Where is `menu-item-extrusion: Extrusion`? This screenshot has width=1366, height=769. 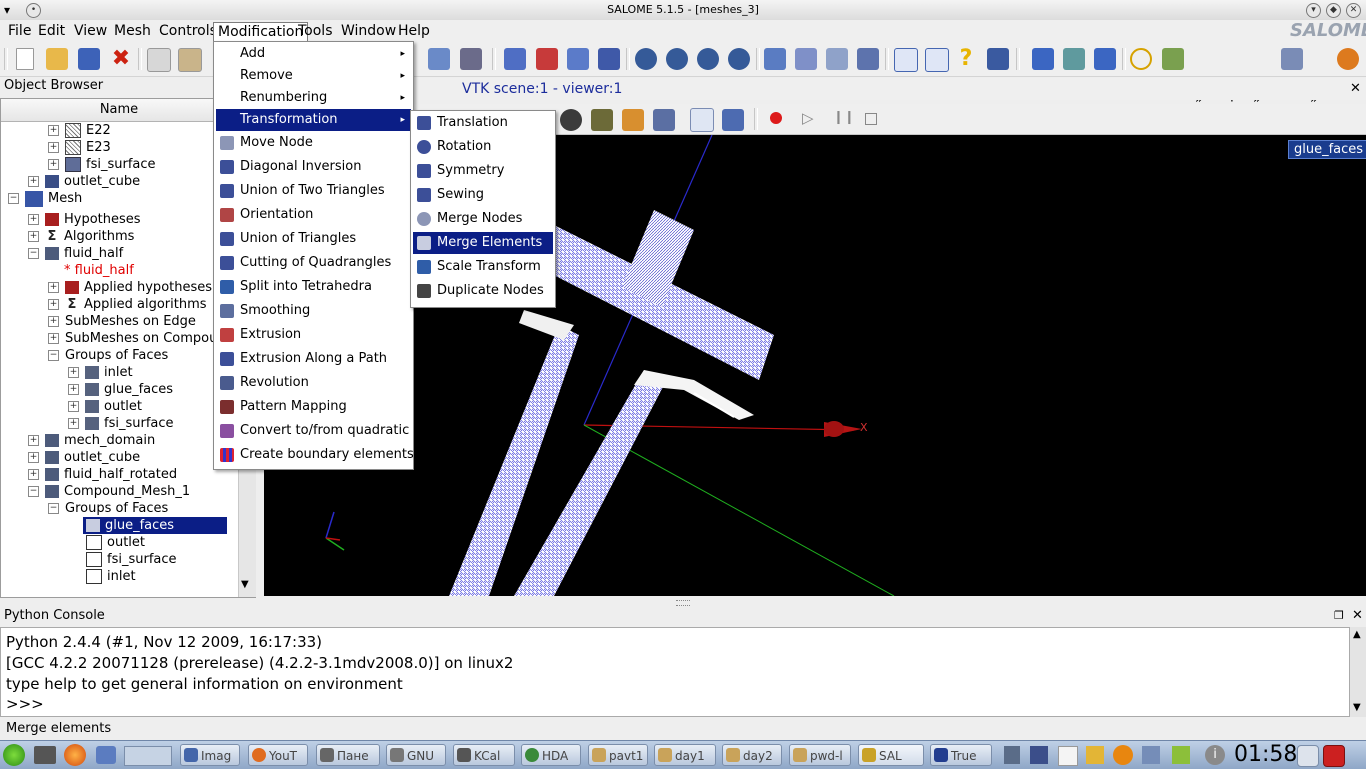
menu-item-extrusion: Extrusion is located at coordinates (313, 335).